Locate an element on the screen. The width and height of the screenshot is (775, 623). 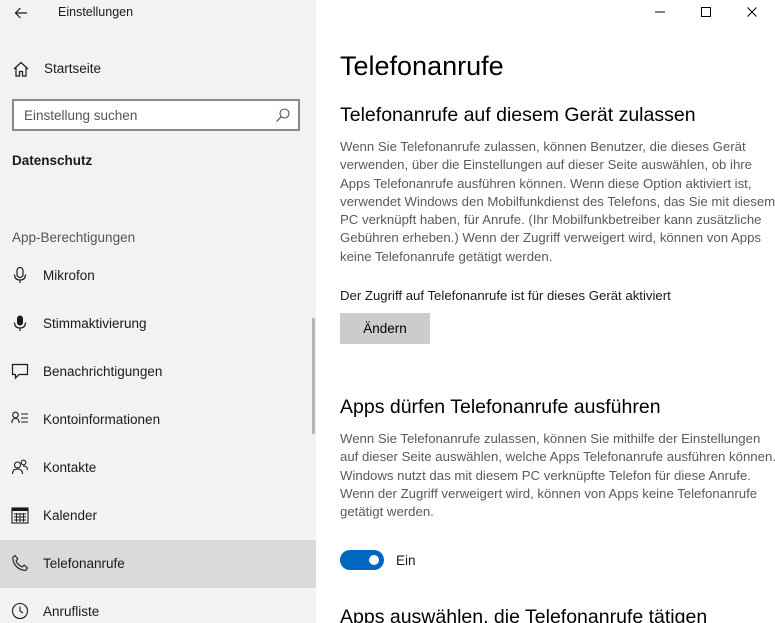
toggle-knob is located at coordinates (374, 560).